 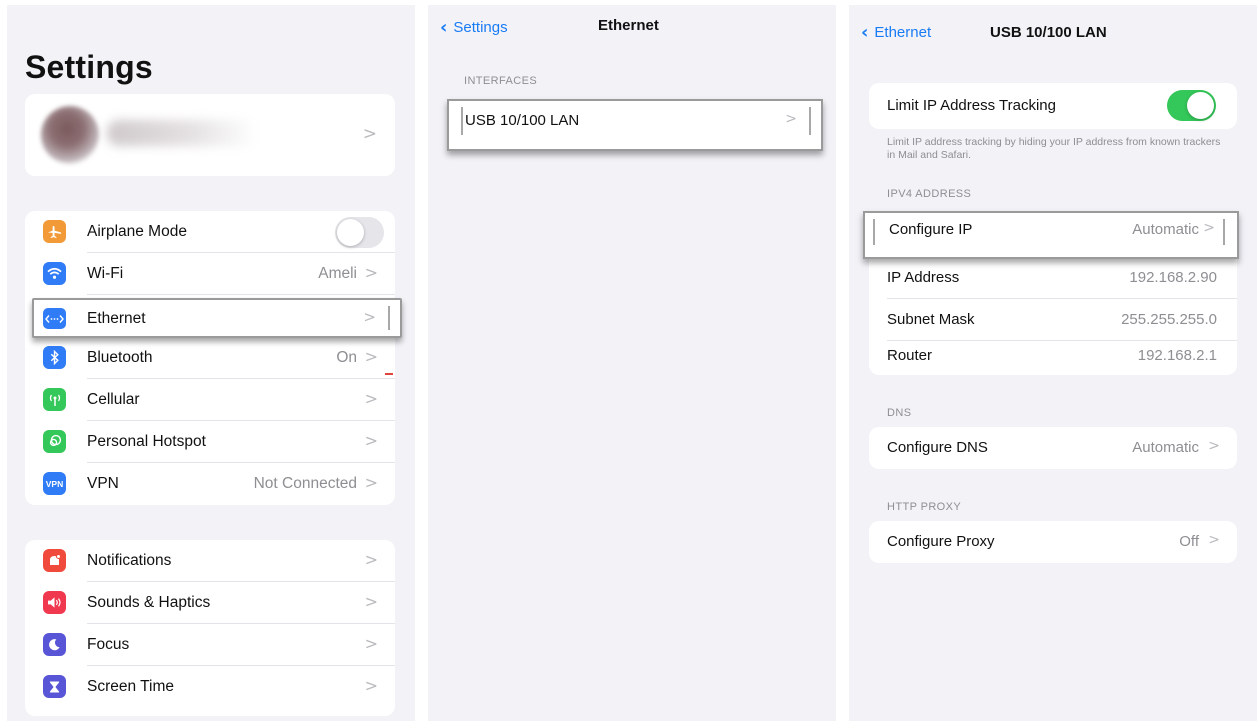 What do you see at coordinates (210, 400) in the screenshot?
I see `row-cellular: Cellular >` at bounding box center [210, 400].